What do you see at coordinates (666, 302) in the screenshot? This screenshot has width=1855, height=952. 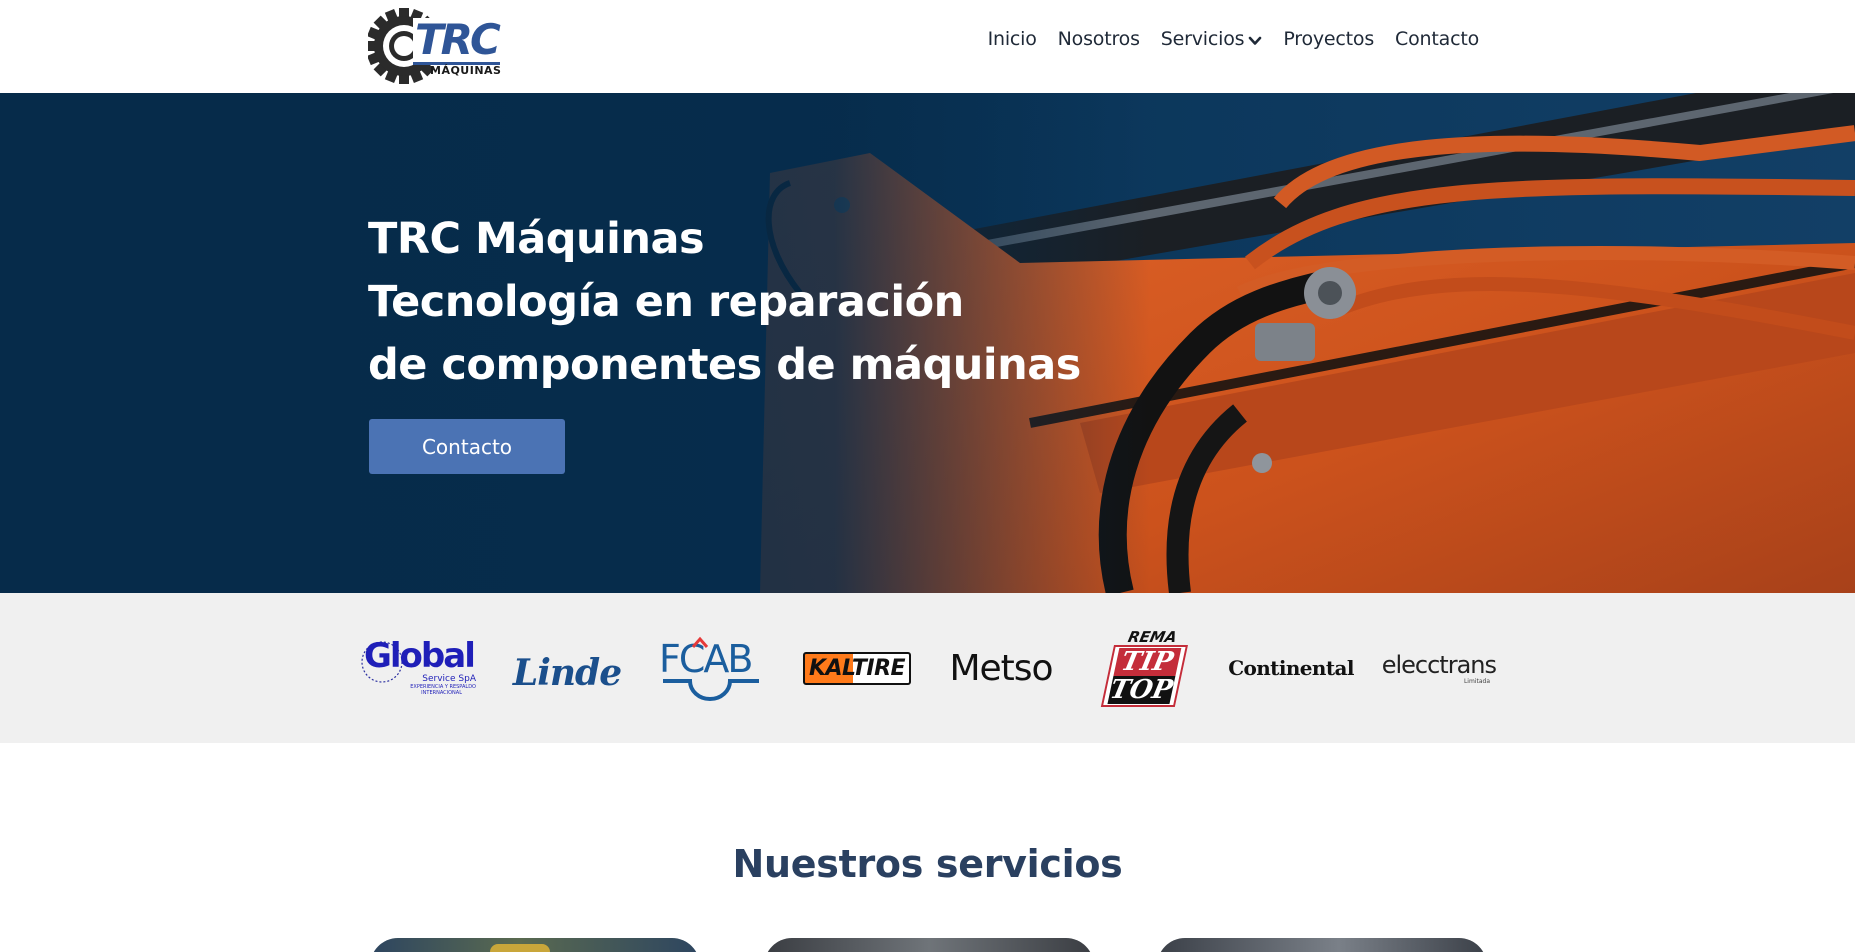 I see `hero-line-2: Tecnología en reparación` at bounding box center [666, 302].